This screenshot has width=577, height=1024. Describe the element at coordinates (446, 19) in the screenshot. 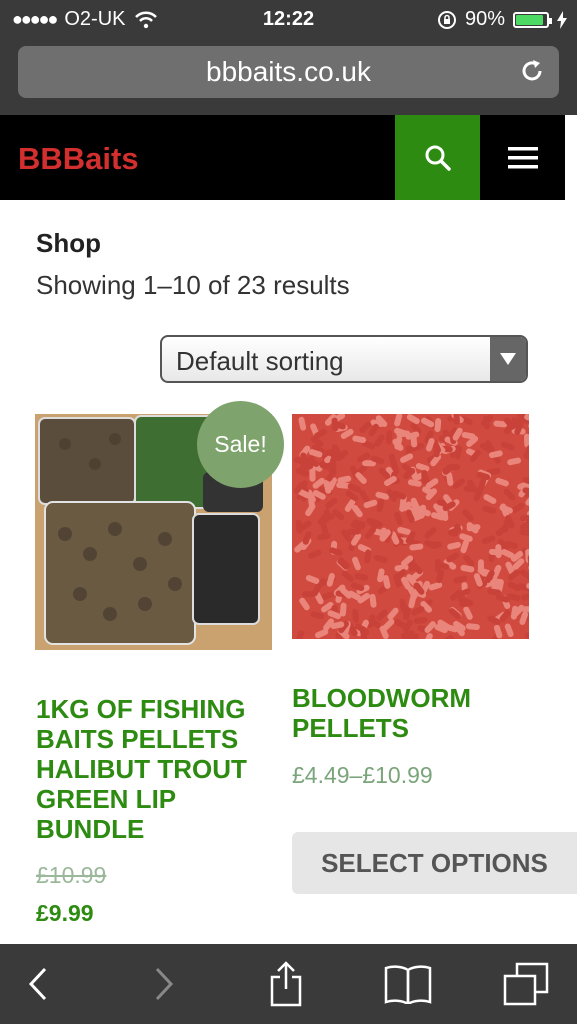

I see `rotation-lock-icon` at that location.